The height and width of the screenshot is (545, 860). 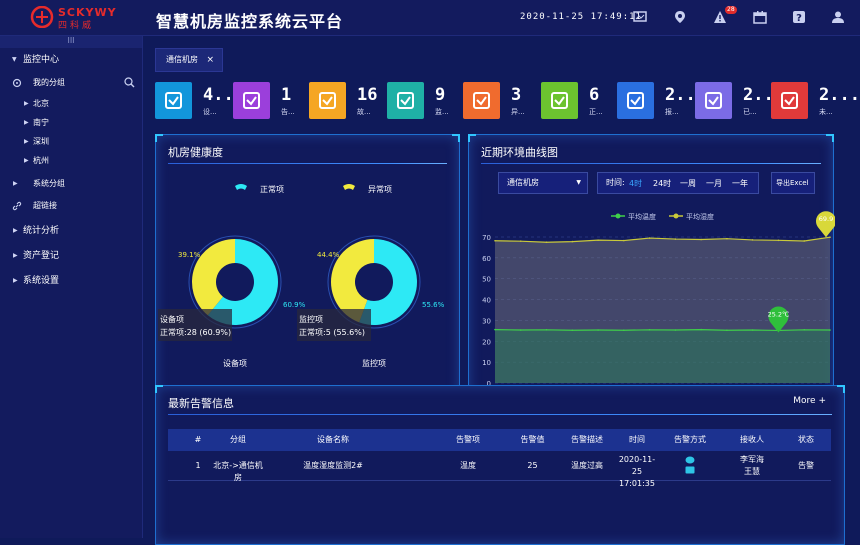 I want to click on humidity-max-pin: 69.9, so click(x=825, y=224).